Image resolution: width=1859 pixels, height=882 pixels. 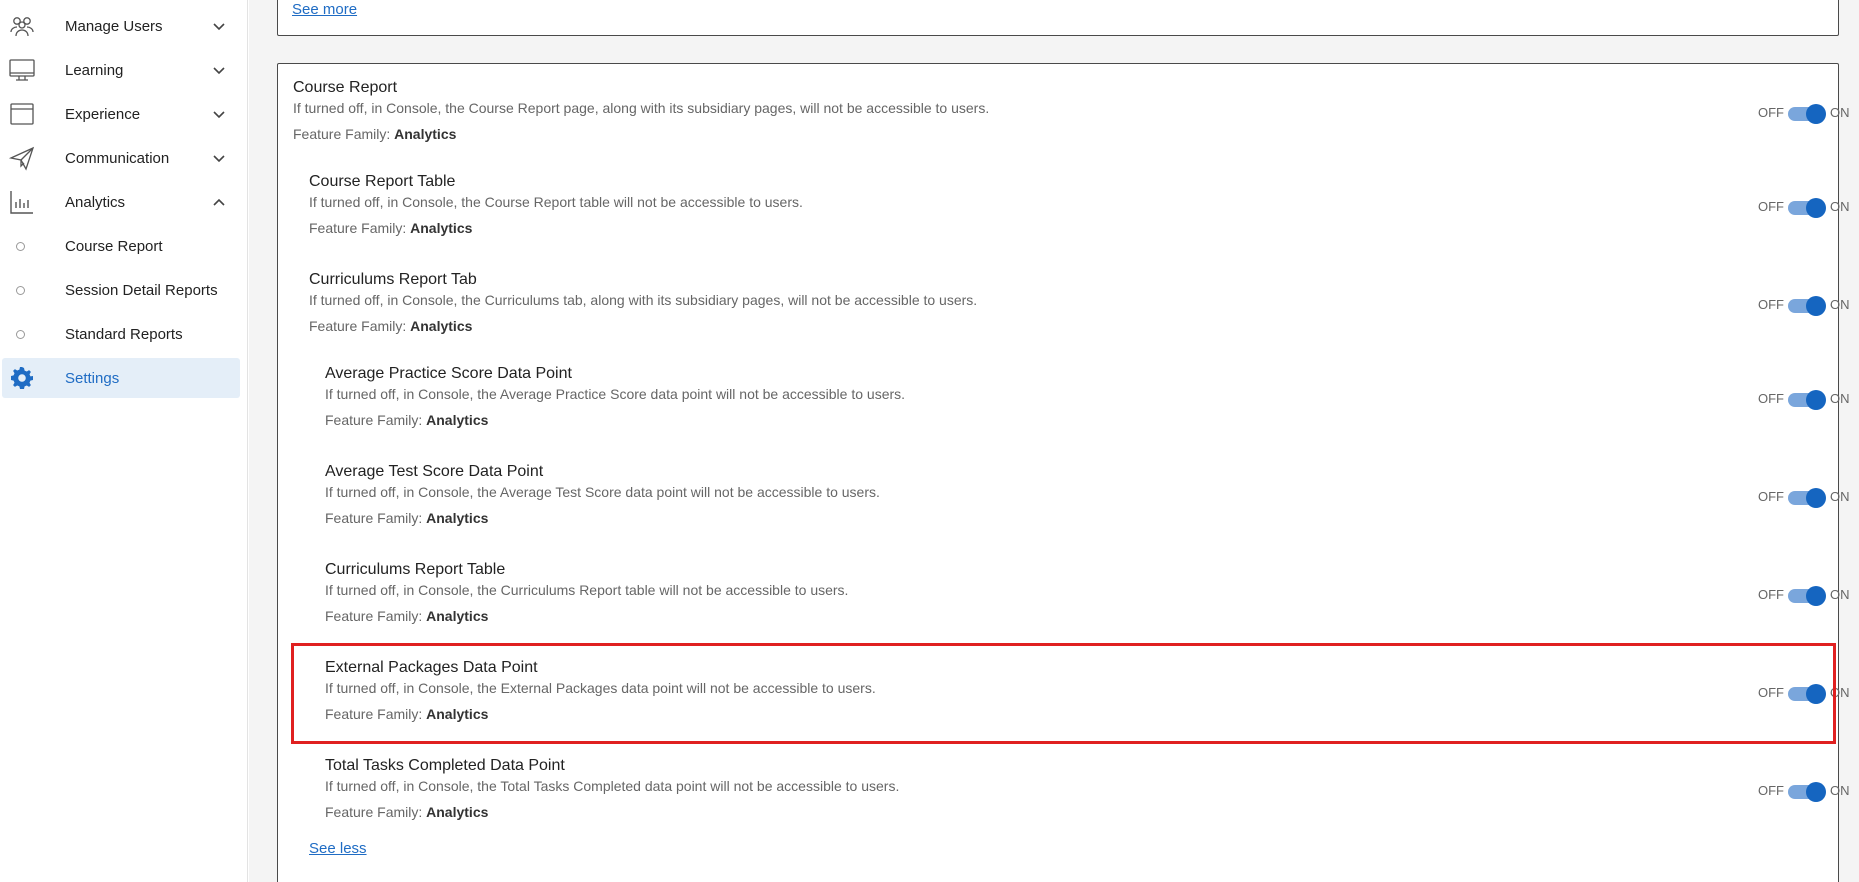 What do you see at coordinates (445, 765) in the screenshot?
I see `feature-title: Total Tasks Completed Data Point` at bounding box center [445, 765].